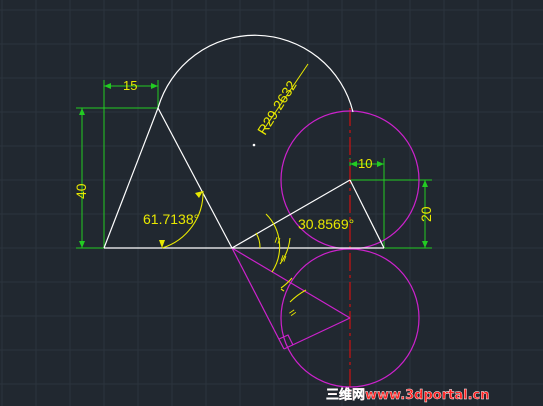 The image size is (543, 406). I want to click on watermark-text: 三维网www.3dportal.cn, so click(407, 395).